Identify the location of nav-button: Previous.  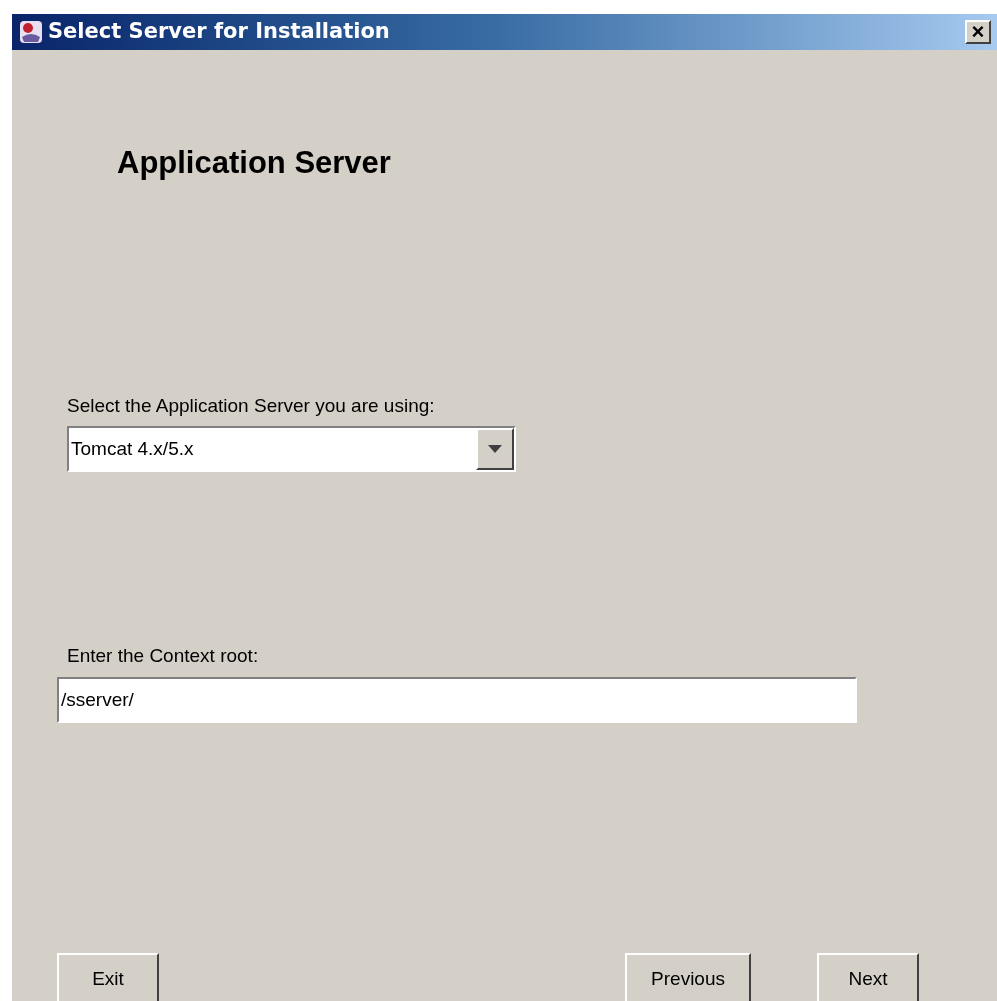
(688, 977).